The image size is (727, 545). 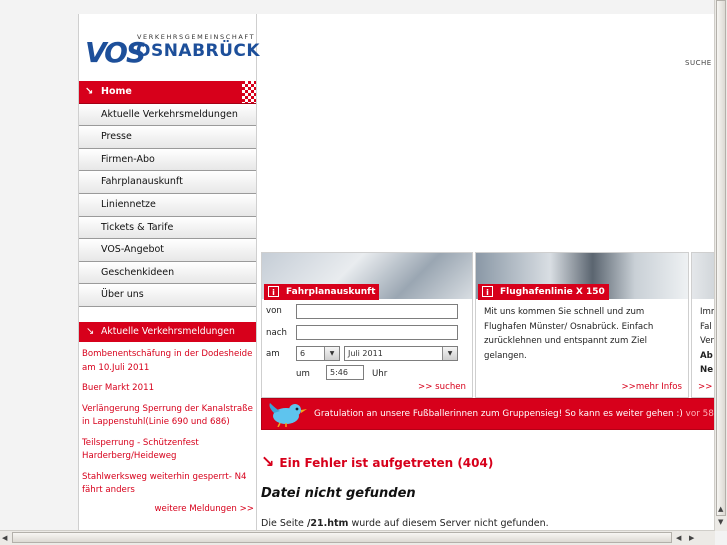 I want to click on to-input, so click(x=377, y=332).